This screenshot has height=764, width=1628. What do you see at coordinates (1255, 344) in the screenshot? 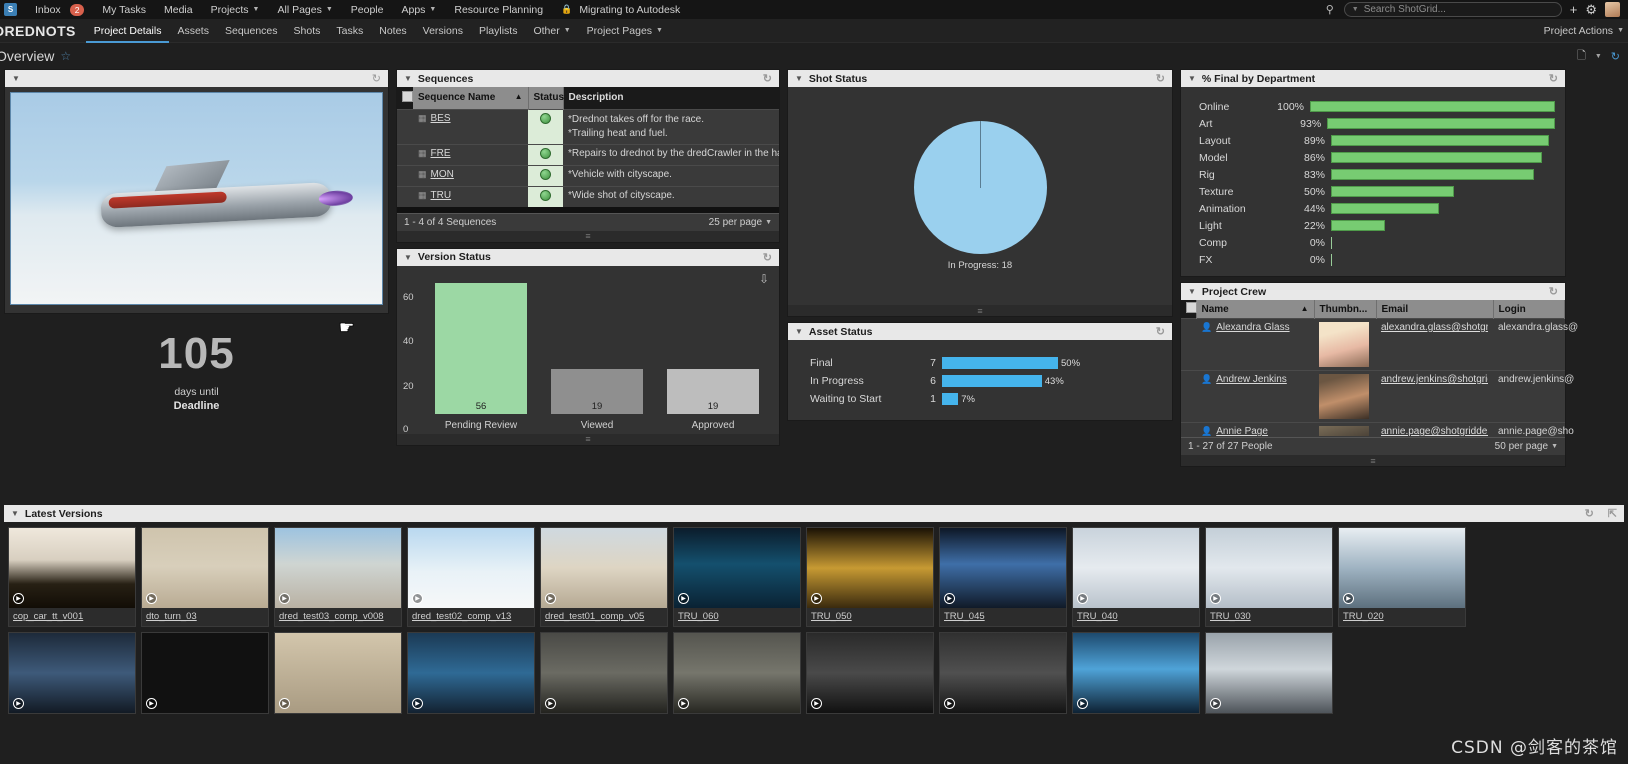
I see `crew-row-name: 👤 Alexandra Glass` at bounding box center [1255, 344].